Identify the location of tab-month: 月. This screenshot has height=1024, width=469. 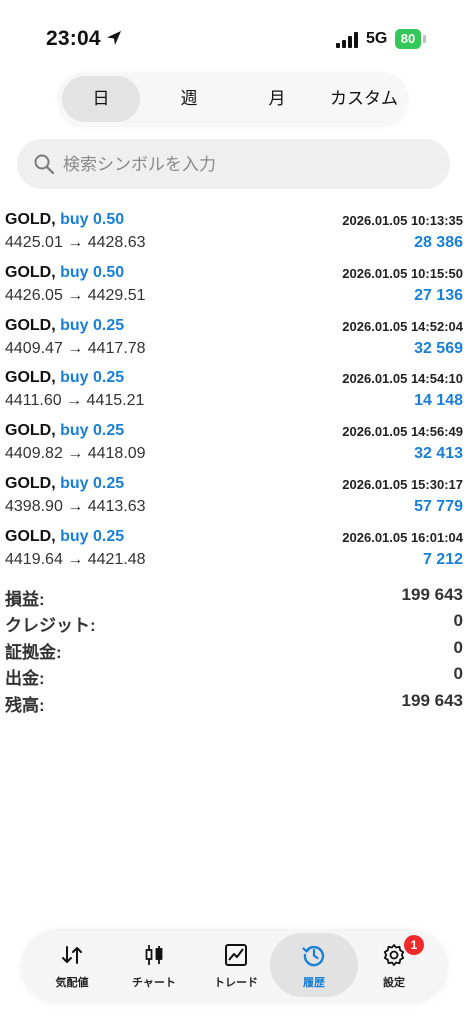
(277, 99).